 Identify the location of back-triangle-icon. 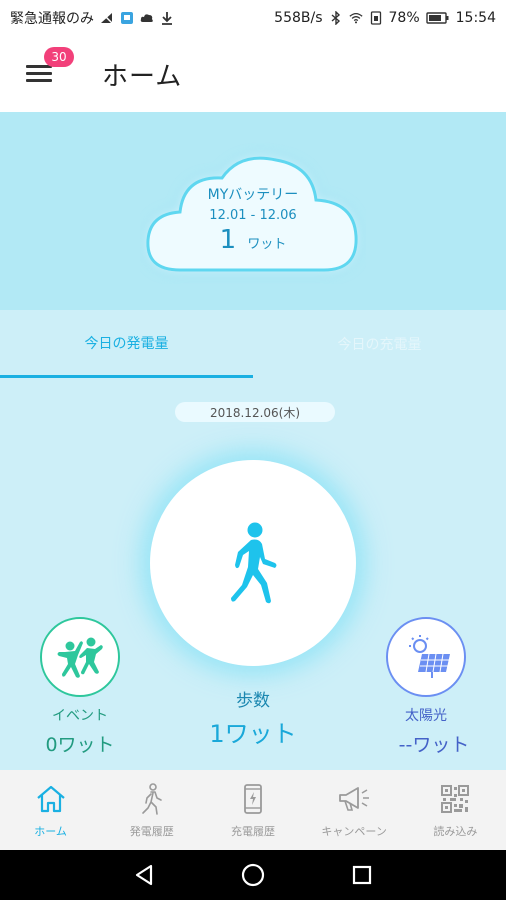
(144, 875).